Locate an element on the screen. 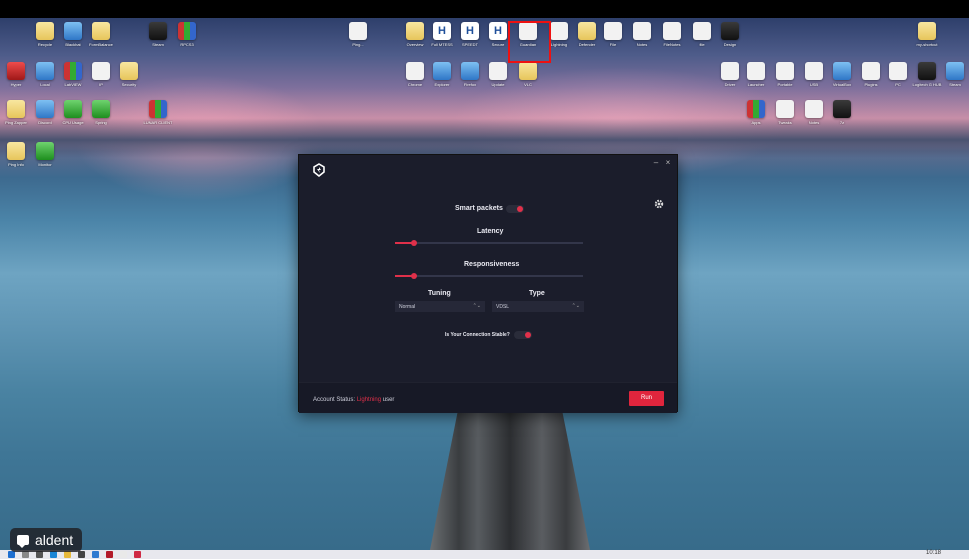  latency-slider is located at coordinates (489, 243).